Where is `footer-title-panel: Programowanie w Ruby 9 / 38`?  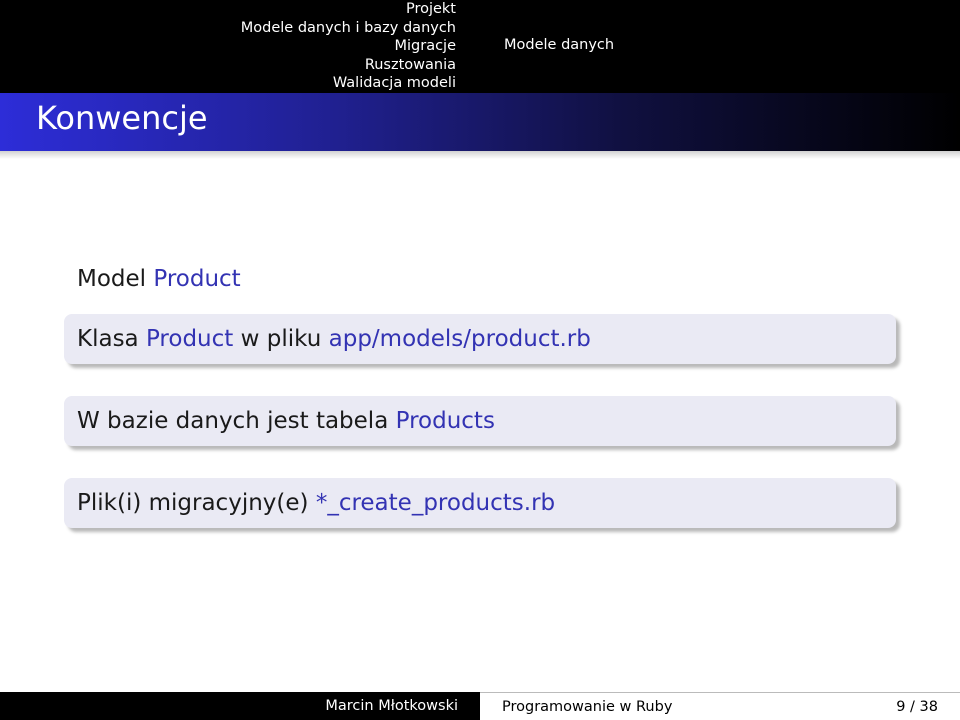 footer-title-panel: Programowanie w Ruby 9 / 38 is located at coordinates (720, 706).